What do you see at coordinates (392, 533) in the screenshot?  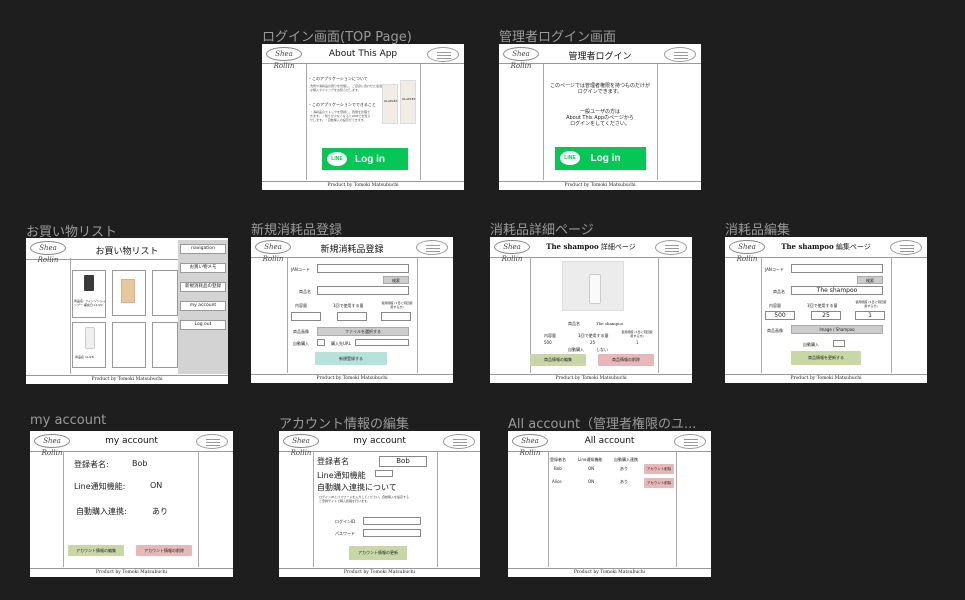 I see `password-input` at bounding box center [392, 533].